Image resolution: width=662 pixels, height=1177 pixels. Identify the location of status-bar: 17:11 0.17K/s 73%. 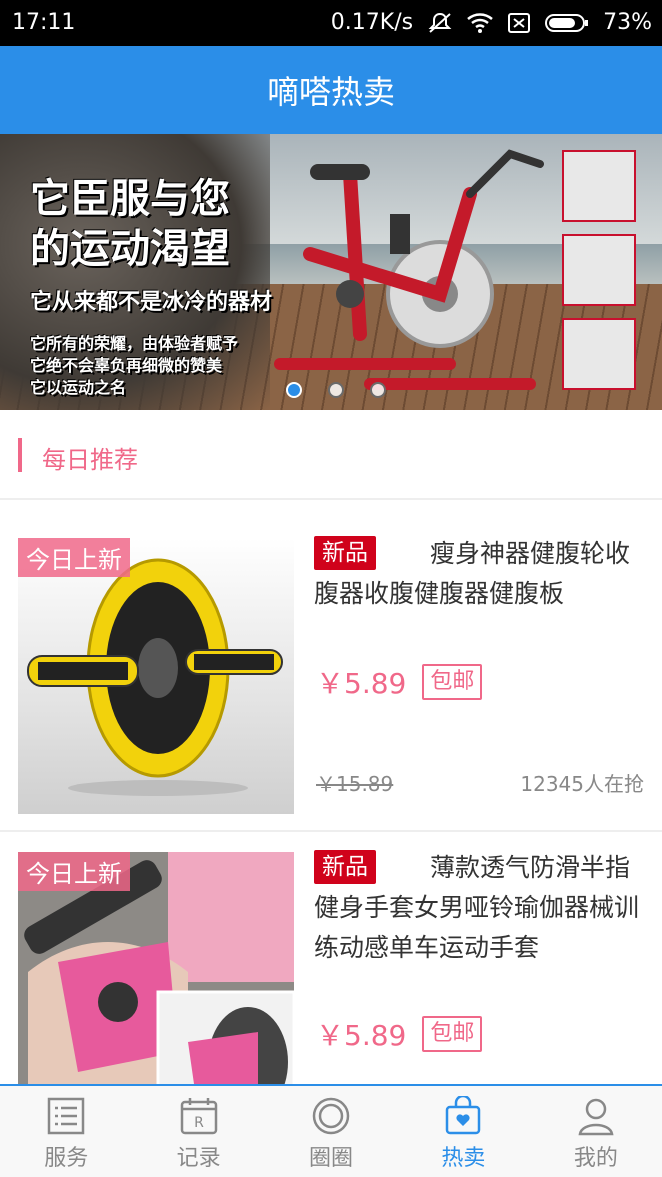
(331, 23).